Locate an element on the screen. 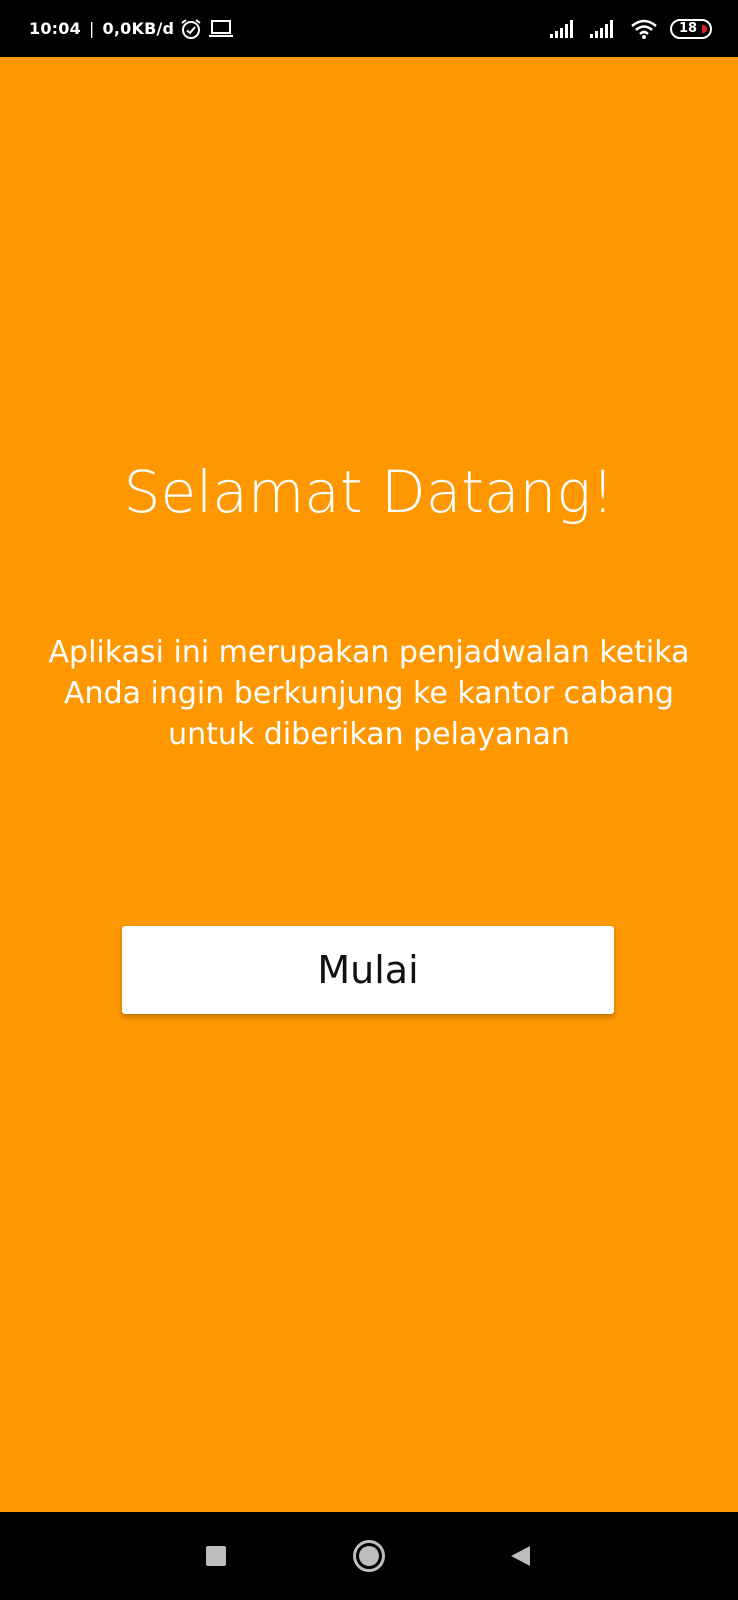  status-time: 10:04 is located at coordinates (55, 28).